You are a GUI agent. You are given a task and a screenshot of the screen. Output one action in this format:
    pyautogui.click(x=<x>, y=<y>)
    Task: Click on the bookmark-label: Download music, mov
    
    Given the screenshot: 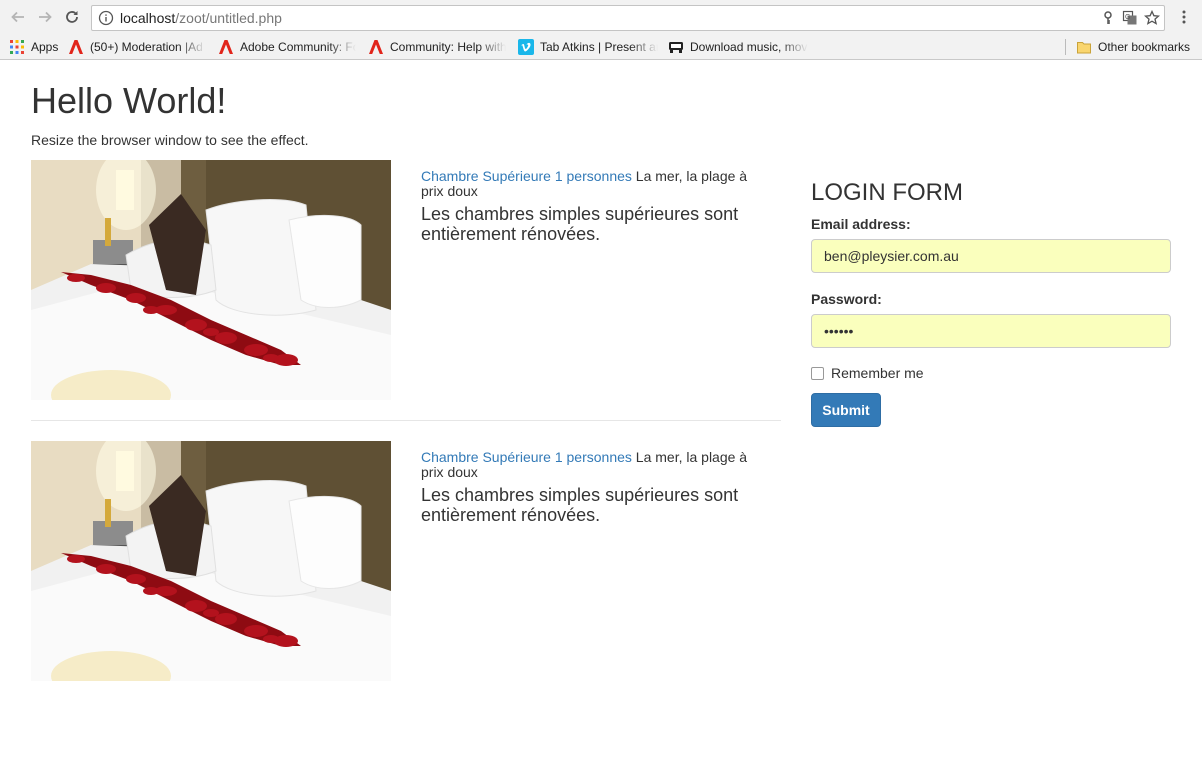 What is the action you would take?
    pyautogui.click(x=749, y=47)
    